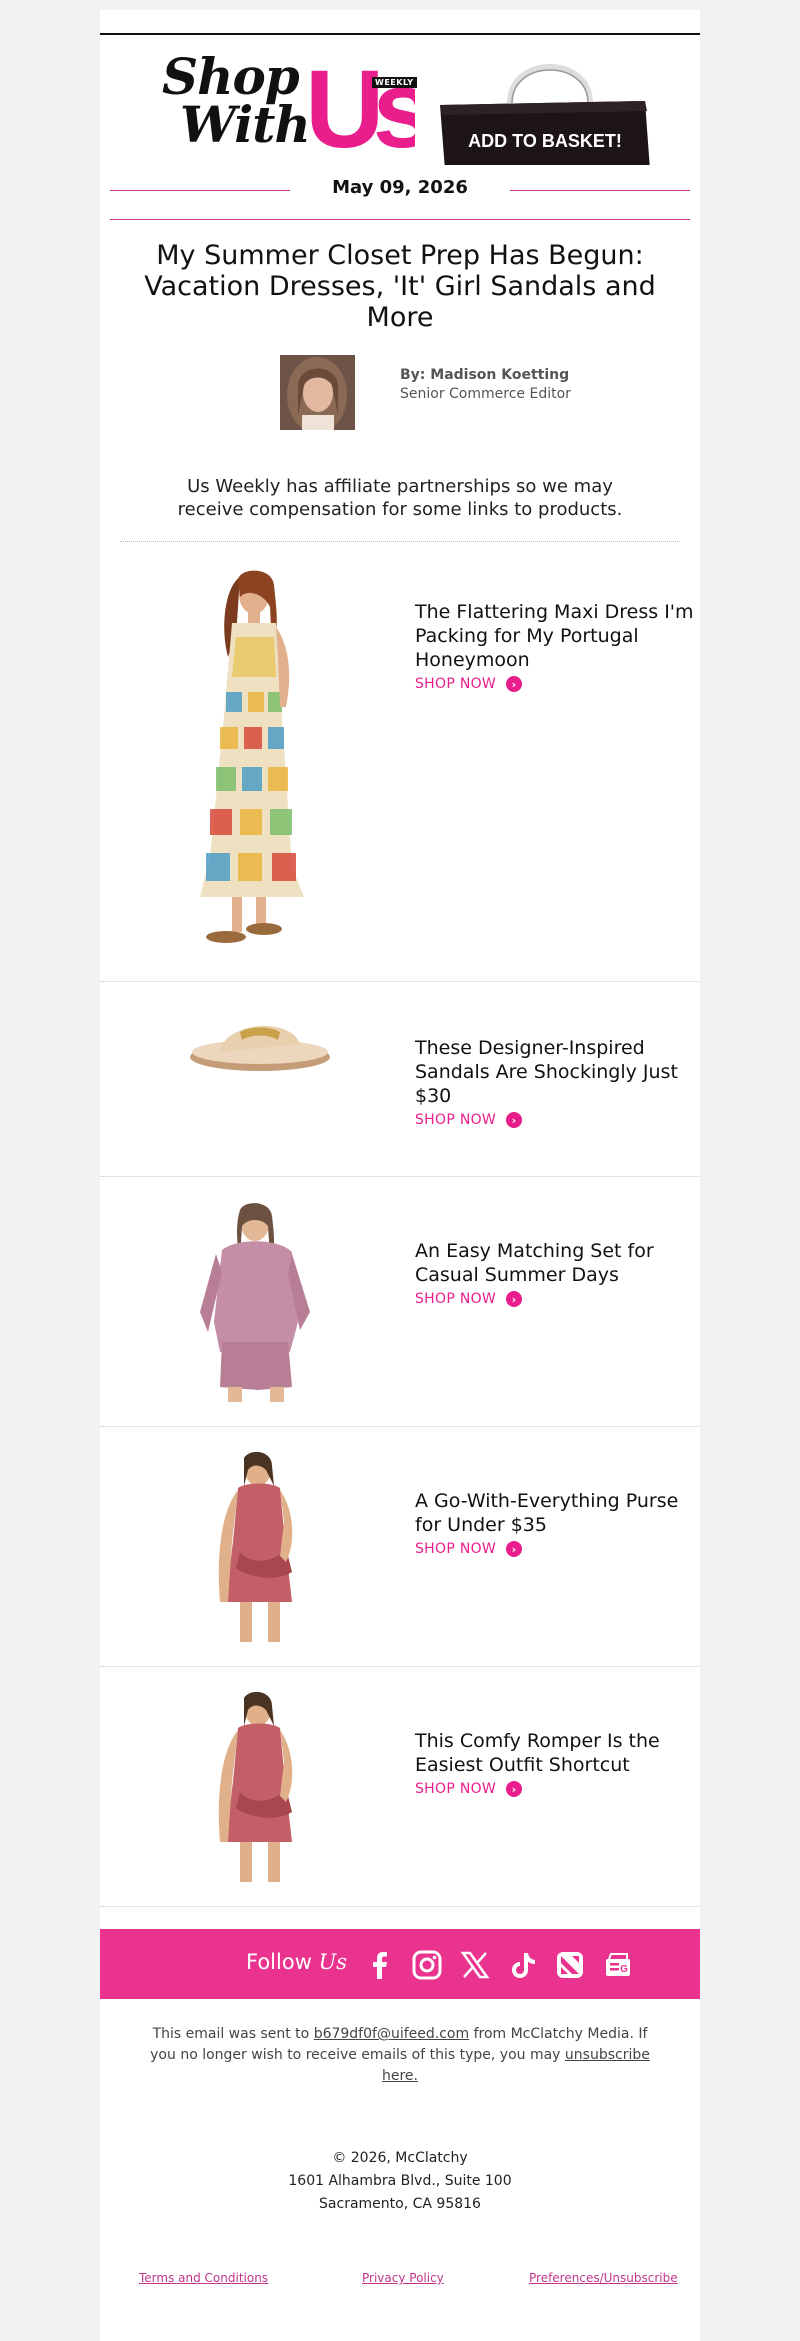 This screenshot has width=800, height=2341. What do you see at coordinates (400, 22) in the screenshot?
I see `top-rule` at bounding box center [400, 22].